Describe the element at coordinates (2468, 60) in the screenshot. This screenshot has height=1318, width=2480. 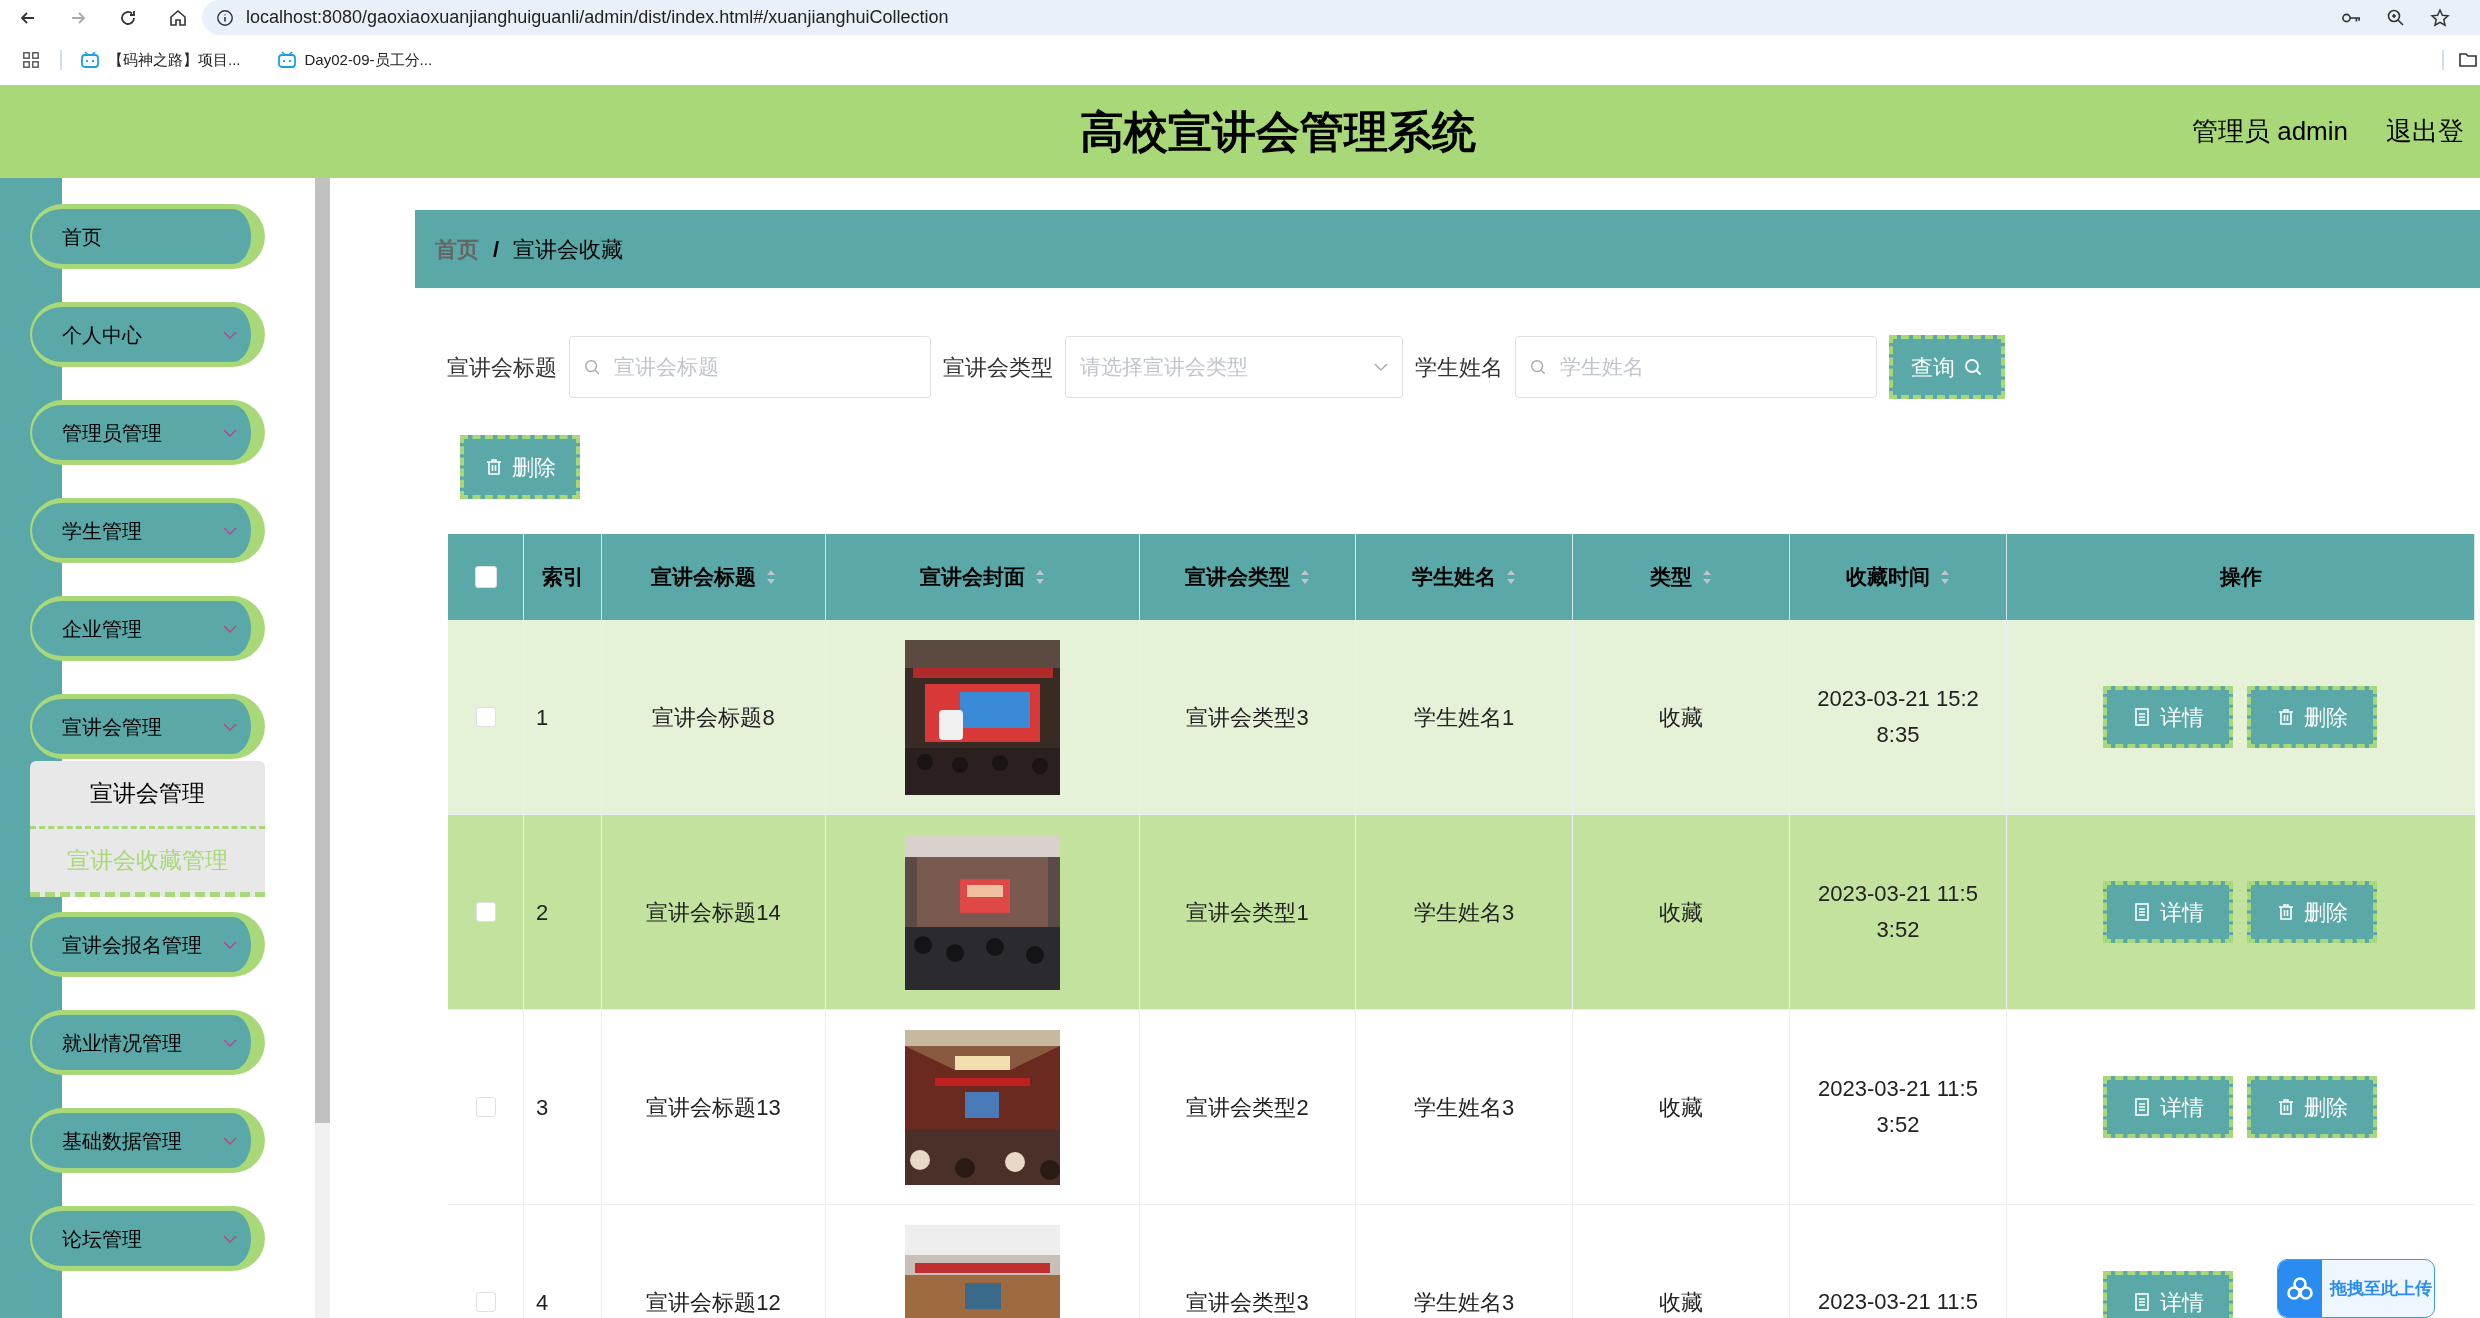
I see `folder-icon` at that location.